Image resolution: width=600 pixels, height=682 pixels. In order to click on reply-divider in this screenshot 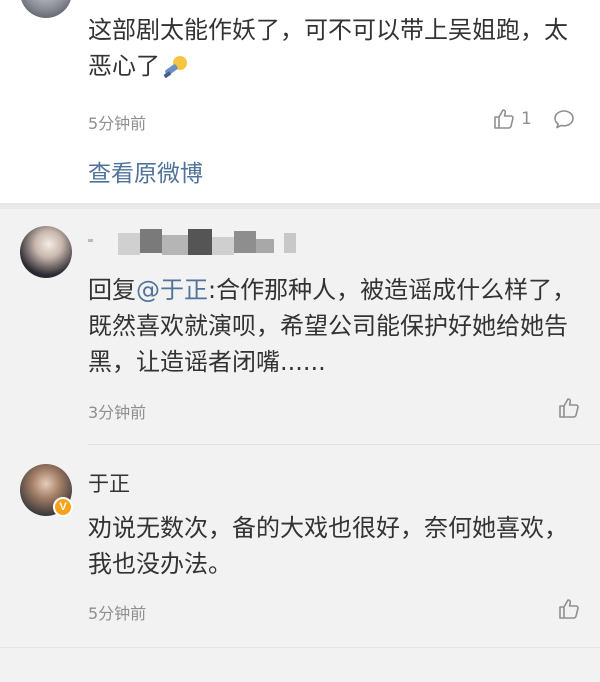, I will do `click(344, 444)`.